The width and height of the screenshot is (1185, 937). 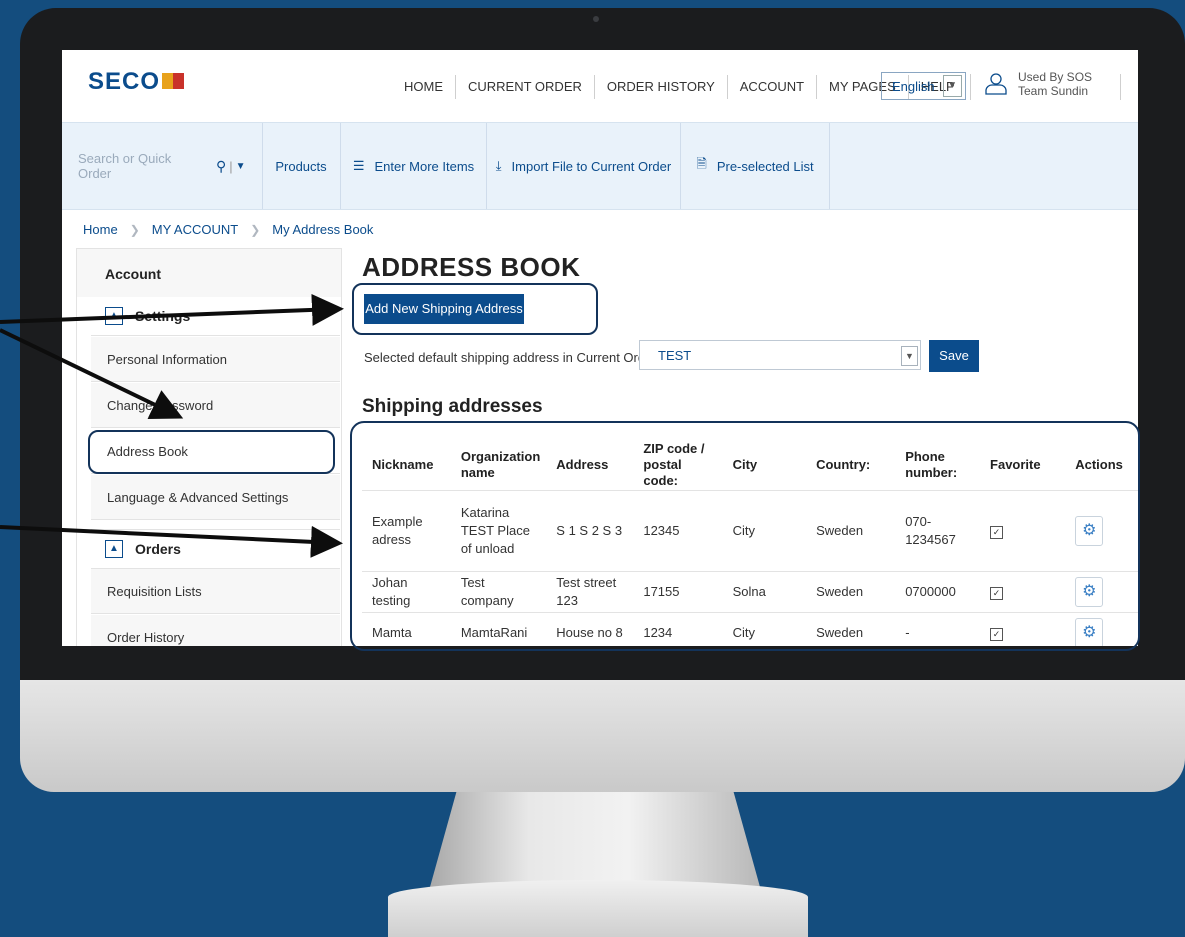 I want to click on monitor-chin, so click(x=602, y=736).